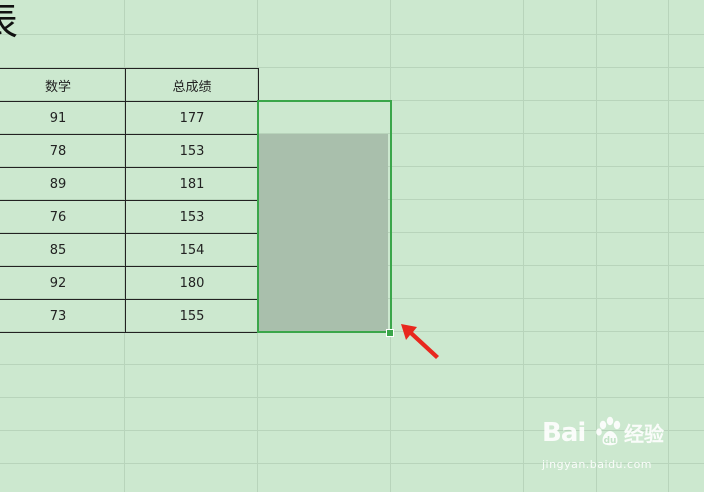  What do you see at coordinates (610, 441) in the screenshot?
I see `watermark-brand-du: du` at bounding box center [610, 441].